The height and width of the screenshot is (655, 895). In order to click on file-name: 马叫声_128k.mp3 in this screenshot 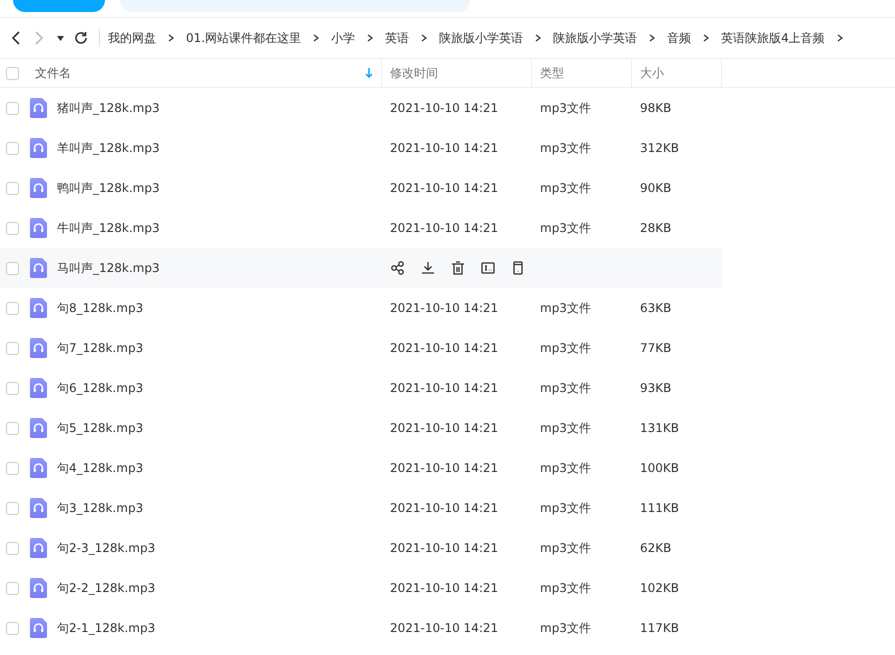, I will do `click(108, 268)`.